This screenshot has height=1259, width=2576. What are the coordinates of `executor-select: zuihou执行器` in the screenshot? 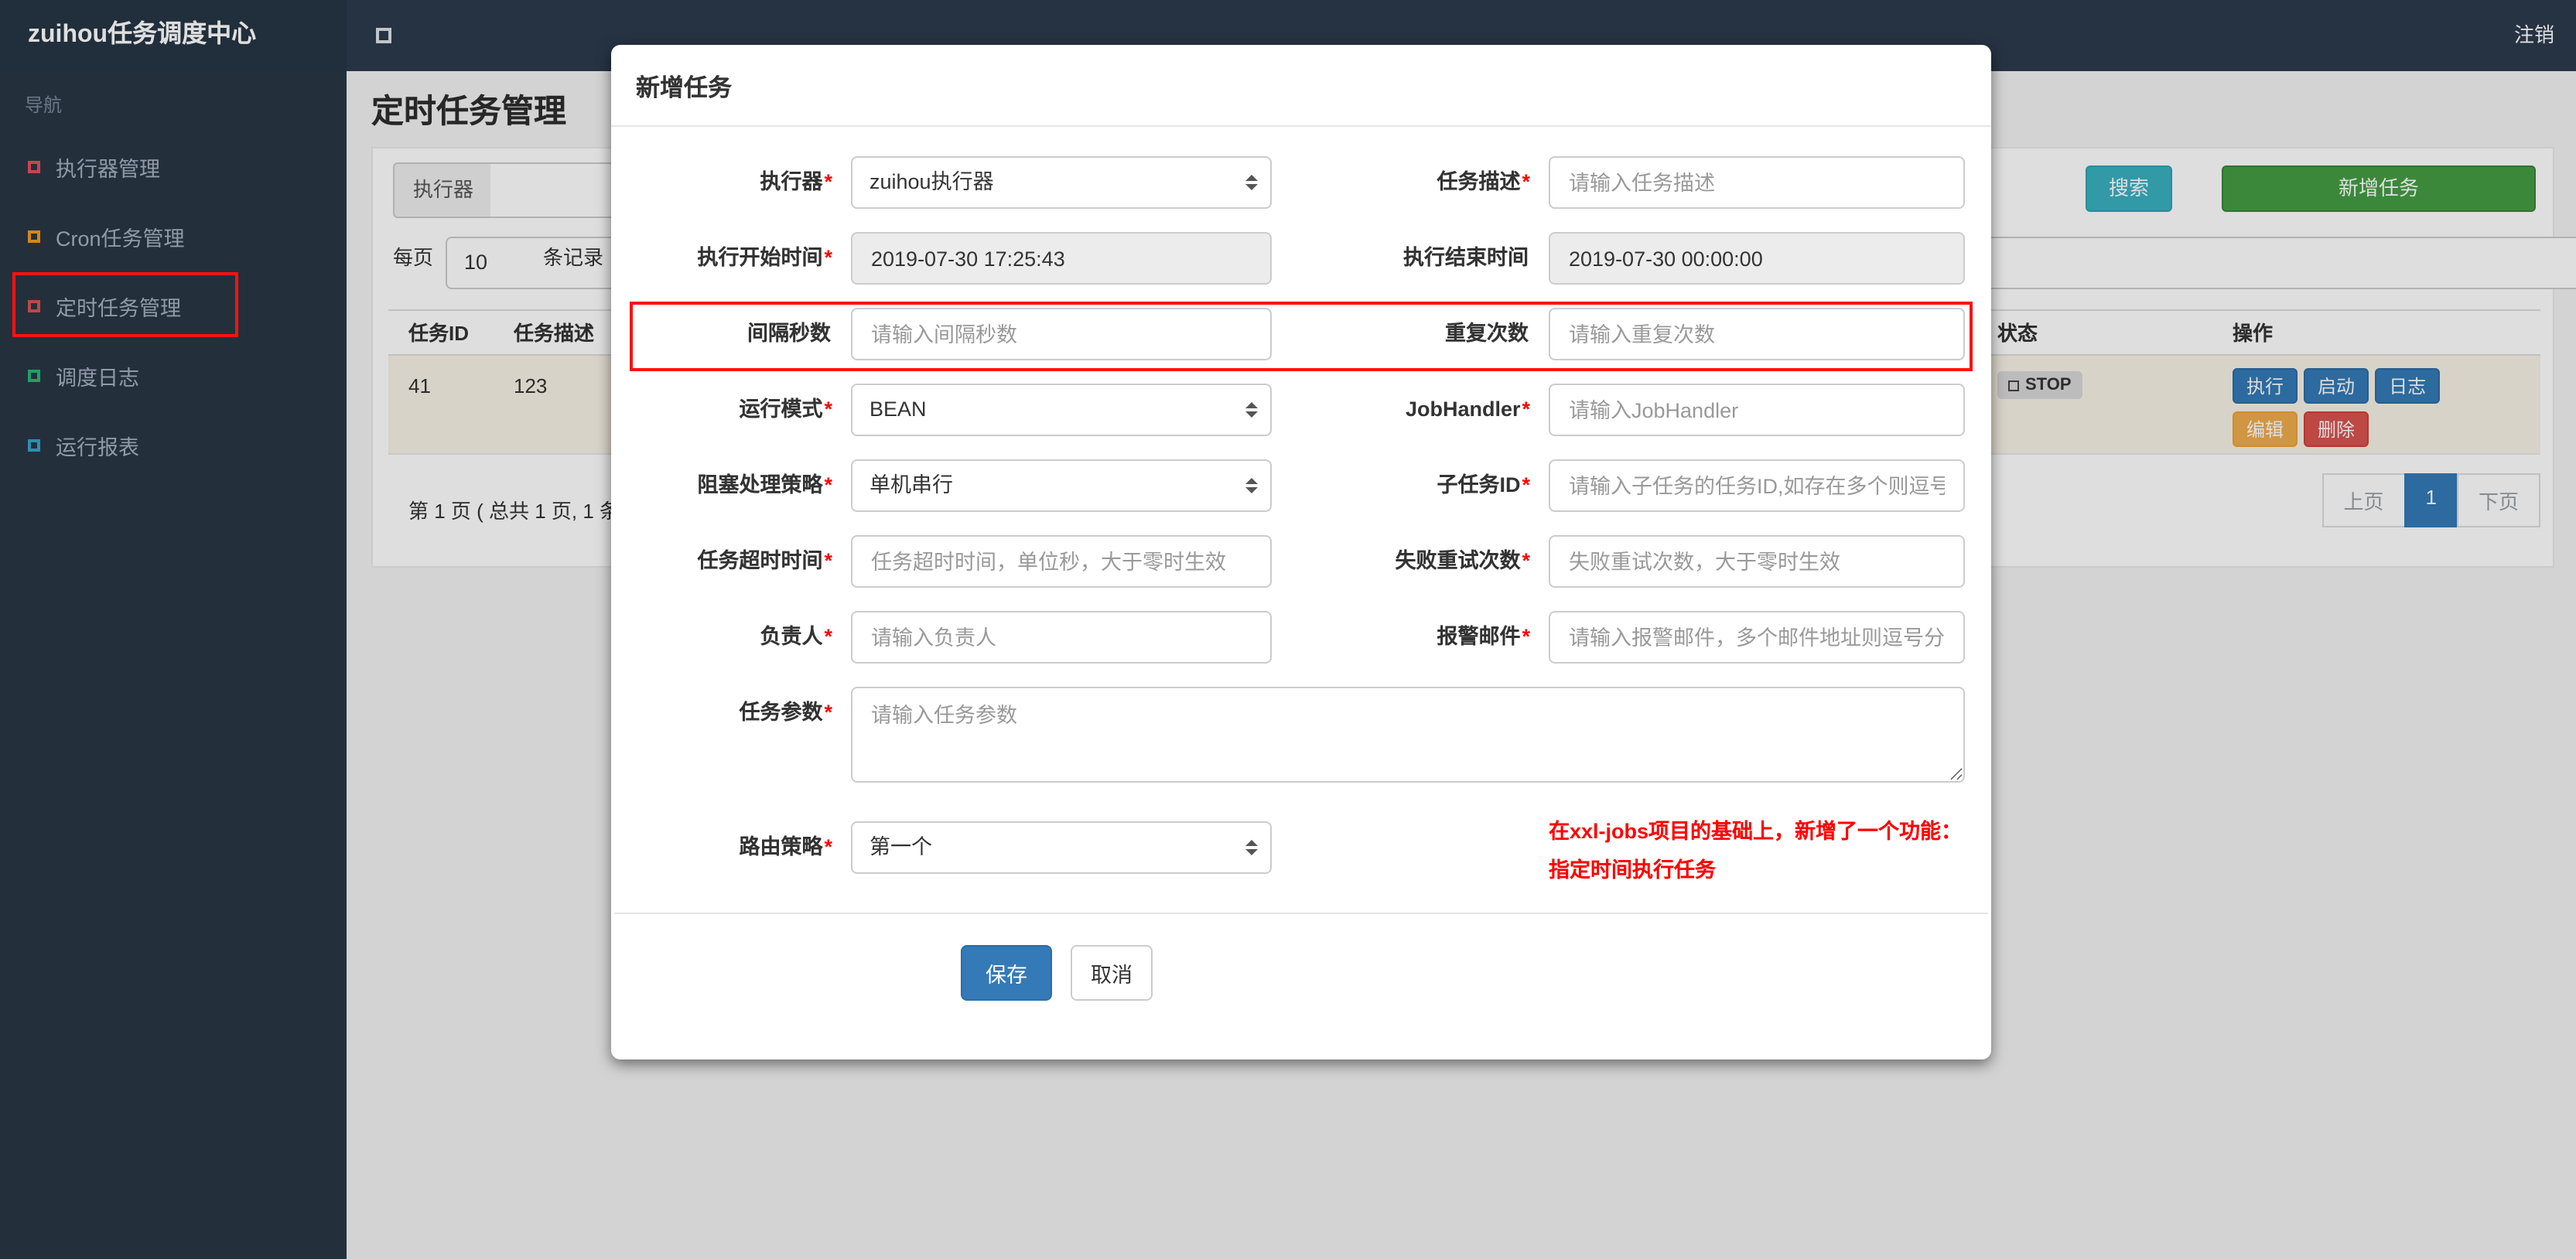 It's located at (1061, 182).